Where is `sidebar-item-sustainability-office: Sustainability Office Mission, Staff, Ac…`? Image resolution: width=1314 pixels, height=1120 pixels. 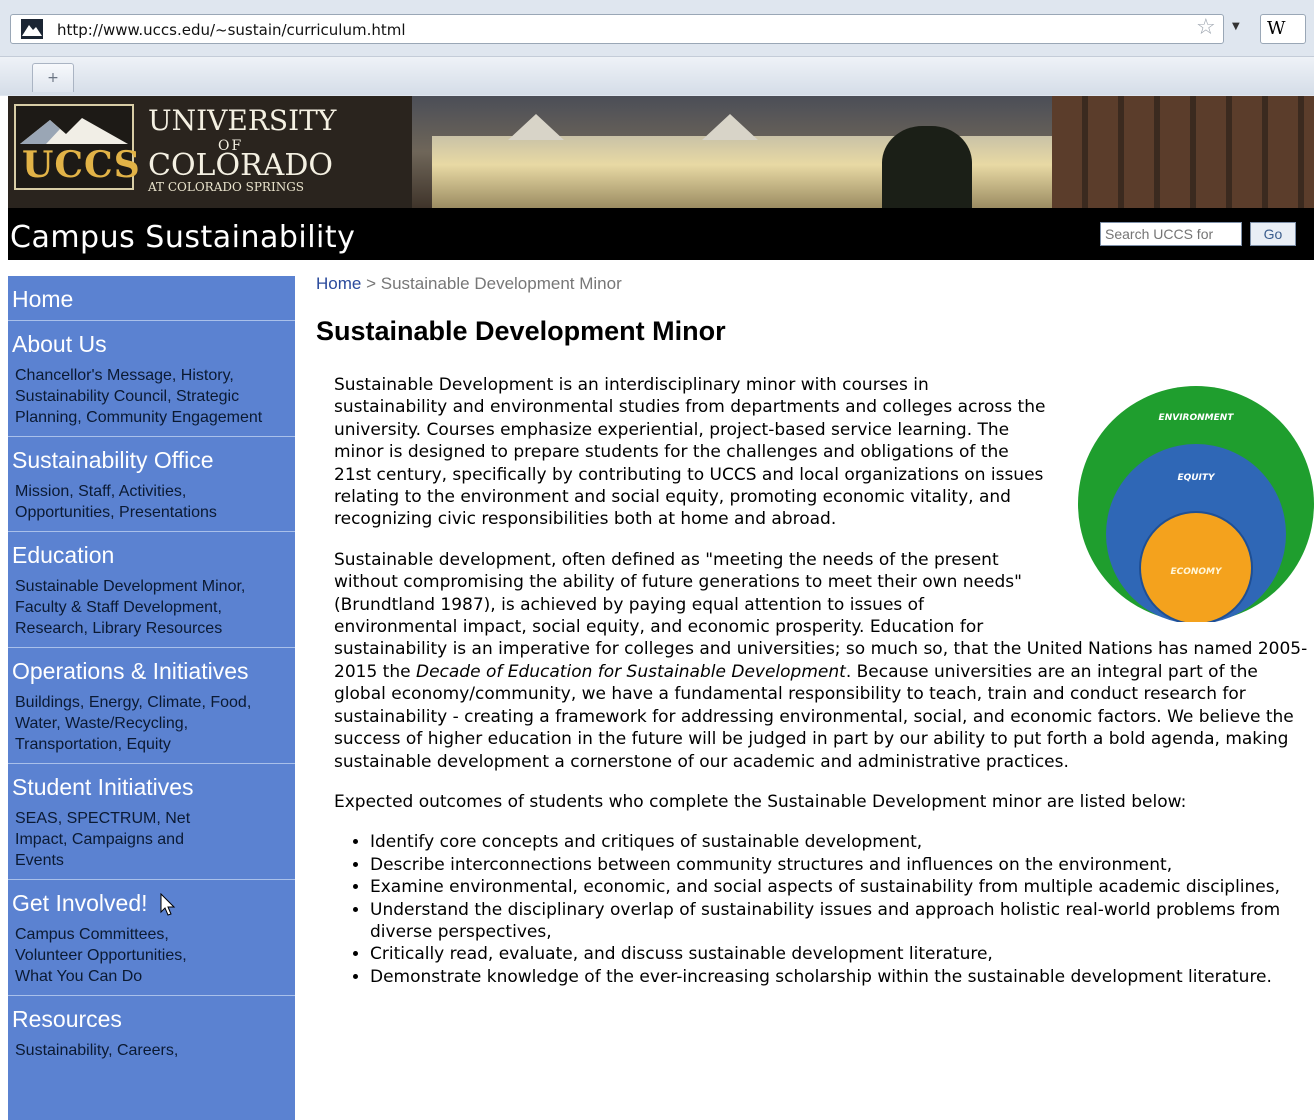 sidebar-item-sustainability-office: Sustainability Office Mission, Staff, Ac… is located at coordinates (151, 484).